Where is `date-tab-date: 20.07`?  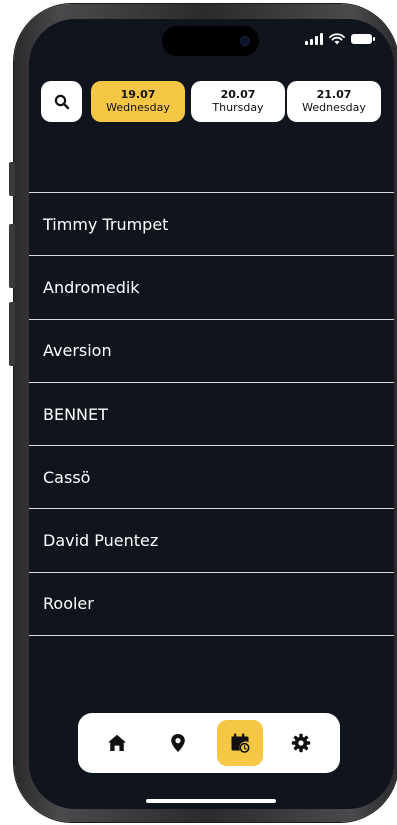 date-tab-date: 20.07 is located at coordinates (238, 94).